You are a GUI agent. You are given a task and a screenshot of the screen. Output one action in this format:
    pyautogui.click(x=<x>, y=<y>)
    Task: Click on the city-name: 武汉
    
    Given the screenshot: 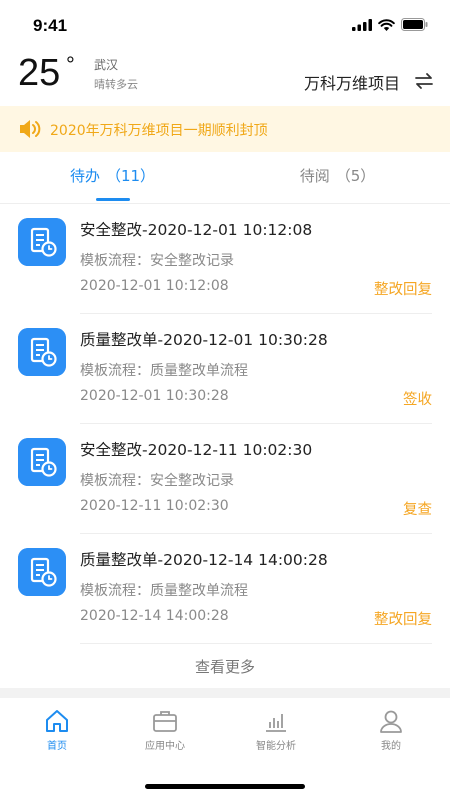 What is the action you would take?
    pyautogui.click(x=106, y=65)
    